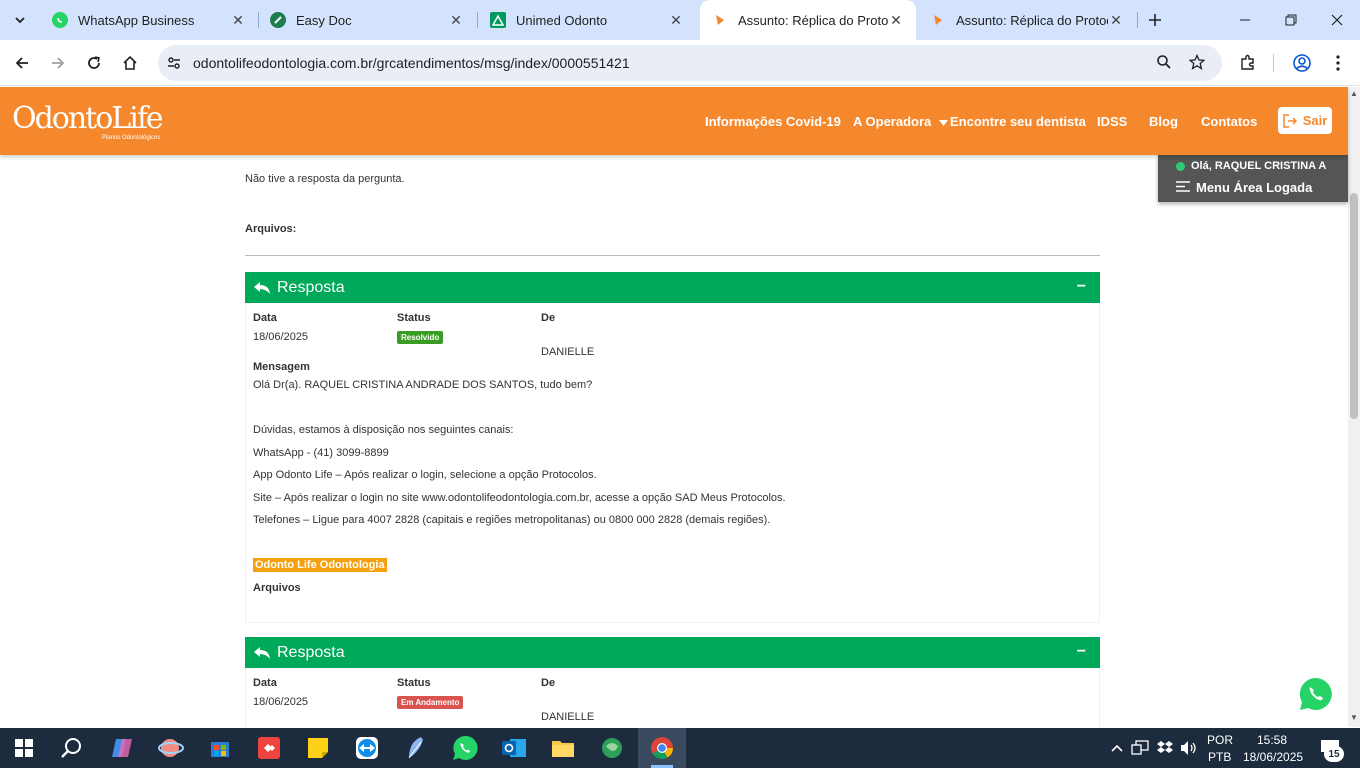  I want to click on logout-icon, so click(1289, 120).